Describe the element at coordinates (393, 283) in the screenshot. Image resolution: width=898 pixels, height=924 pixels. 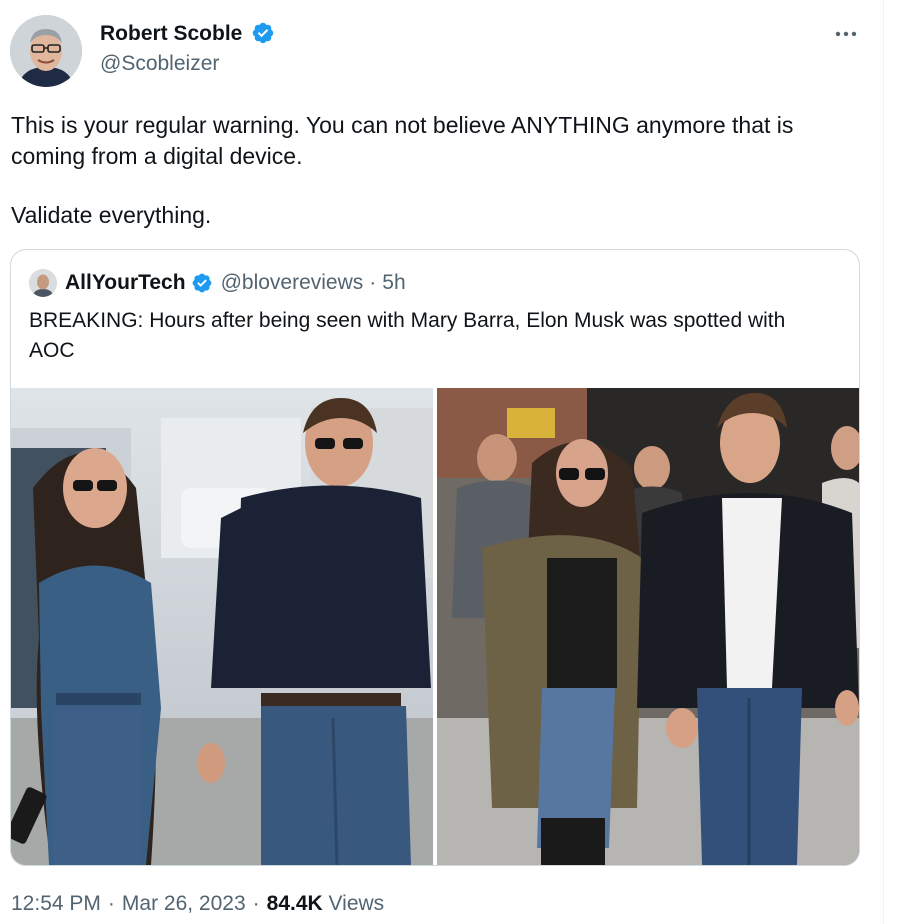
I see `quoted-timestamp: 5h` at that location.